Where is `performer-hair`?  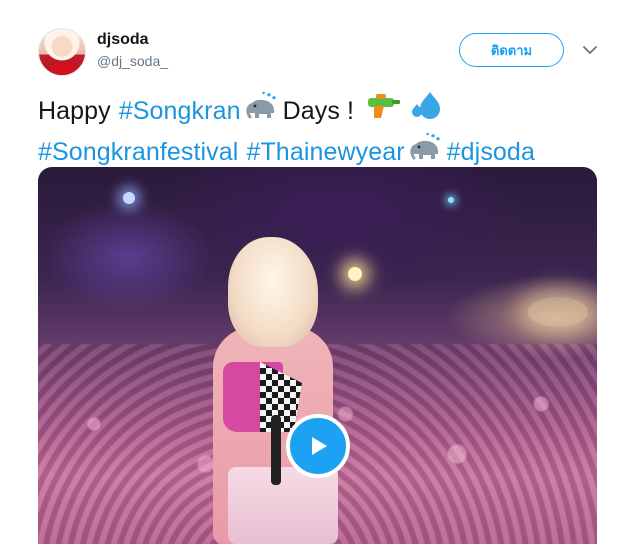
performer-hair is located at coordinates (273, 292).